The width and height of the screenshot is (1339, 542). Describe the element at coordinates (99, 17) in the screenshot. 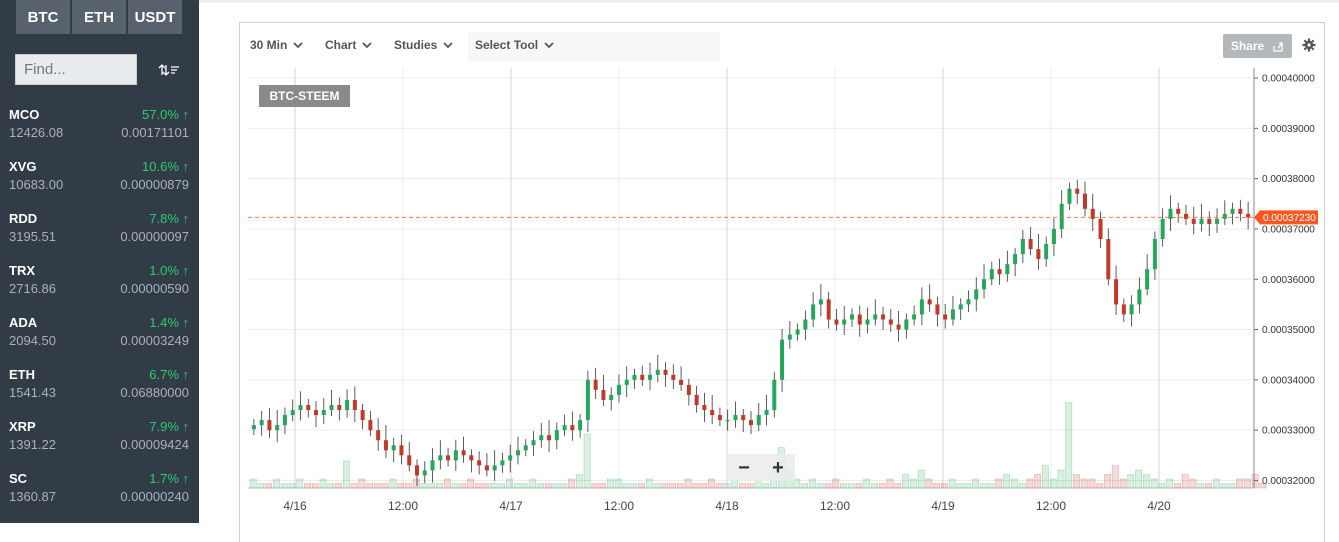

I see `tab-eth: ETH` at that location.